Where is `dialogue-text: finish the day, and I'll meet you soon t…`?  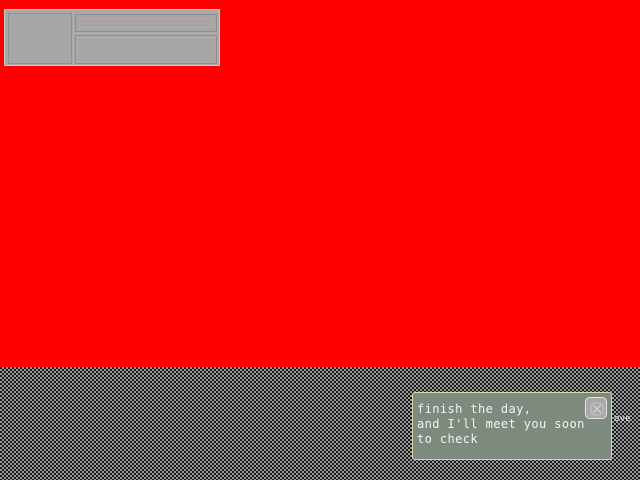
dialogue-text: finish the day, and I'll meet you soon t… is located at coordinates (501, 424).